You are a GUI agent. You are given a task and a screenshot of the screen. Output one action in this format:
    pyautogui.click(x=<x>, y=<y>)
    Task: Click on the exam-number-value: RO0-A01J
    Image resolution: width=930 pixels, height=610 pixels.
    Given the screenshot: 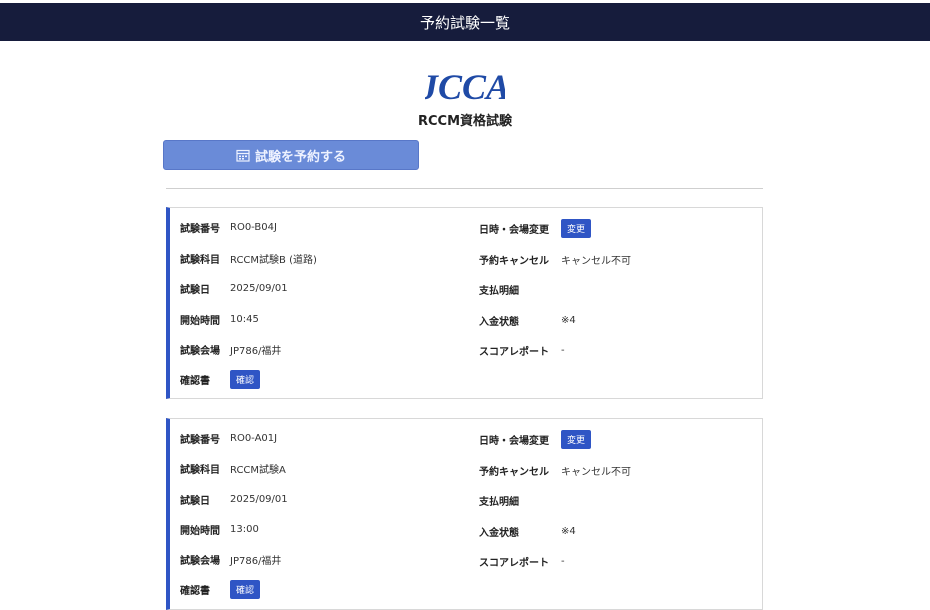 What is the action you would take?
    pyautogui.click(x=254, y=438)
    